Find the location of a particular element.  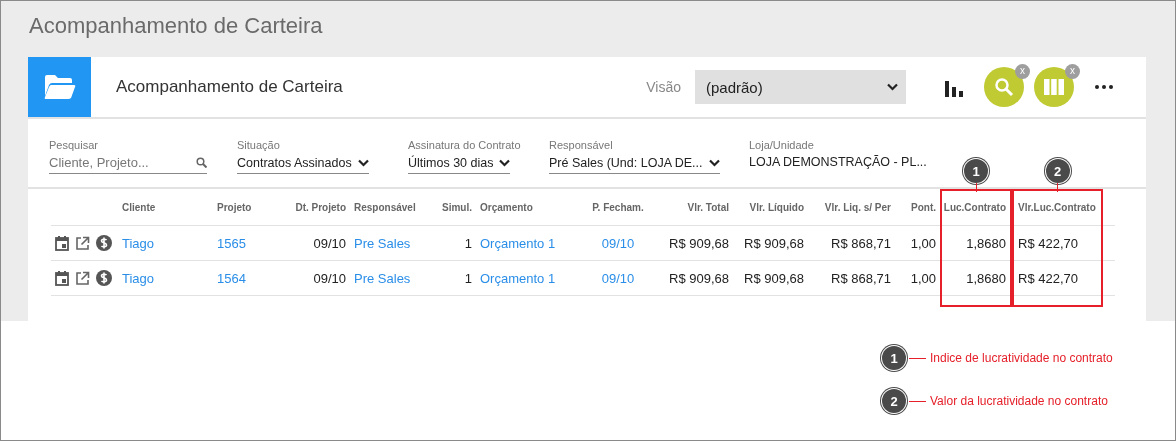

legend-text: Valor da lucratividade no contrato is located at coordinates (1019, 401).